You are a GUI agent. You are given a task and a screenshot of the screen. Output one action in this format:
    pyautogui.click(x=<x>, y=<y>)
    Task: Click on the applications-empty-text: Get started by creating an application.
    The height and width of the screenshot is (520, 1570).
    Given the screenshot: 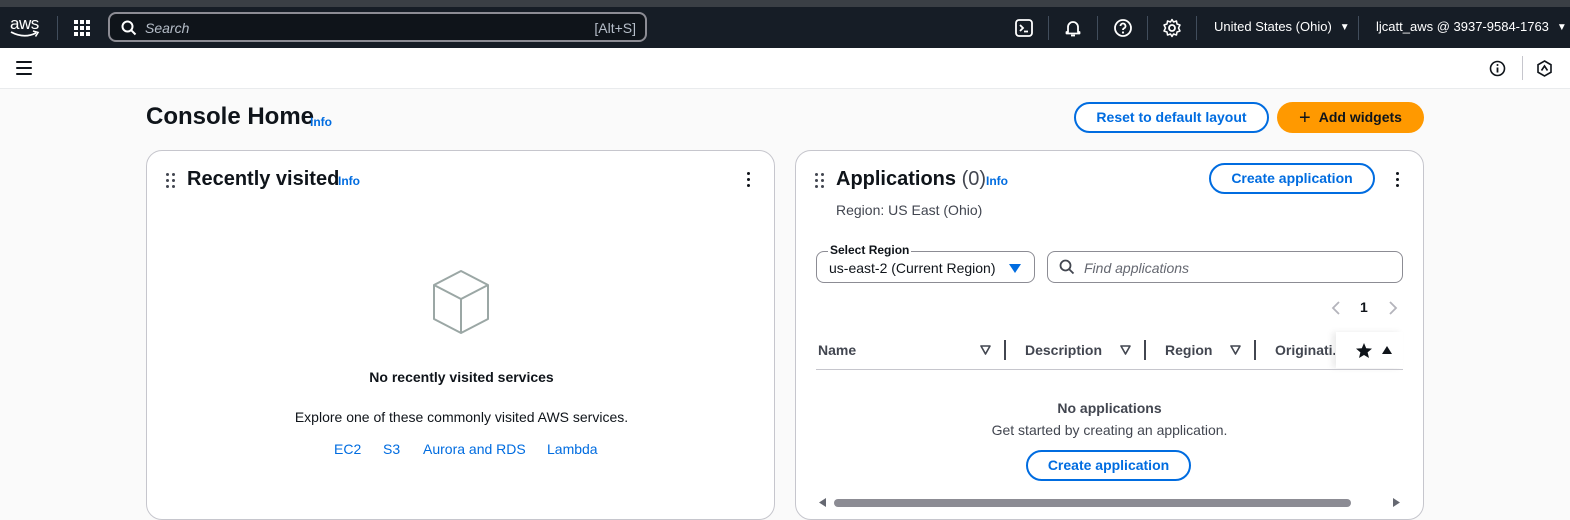 What is the action you would take?
    pyautogui.click(x=1109, y=430)
    